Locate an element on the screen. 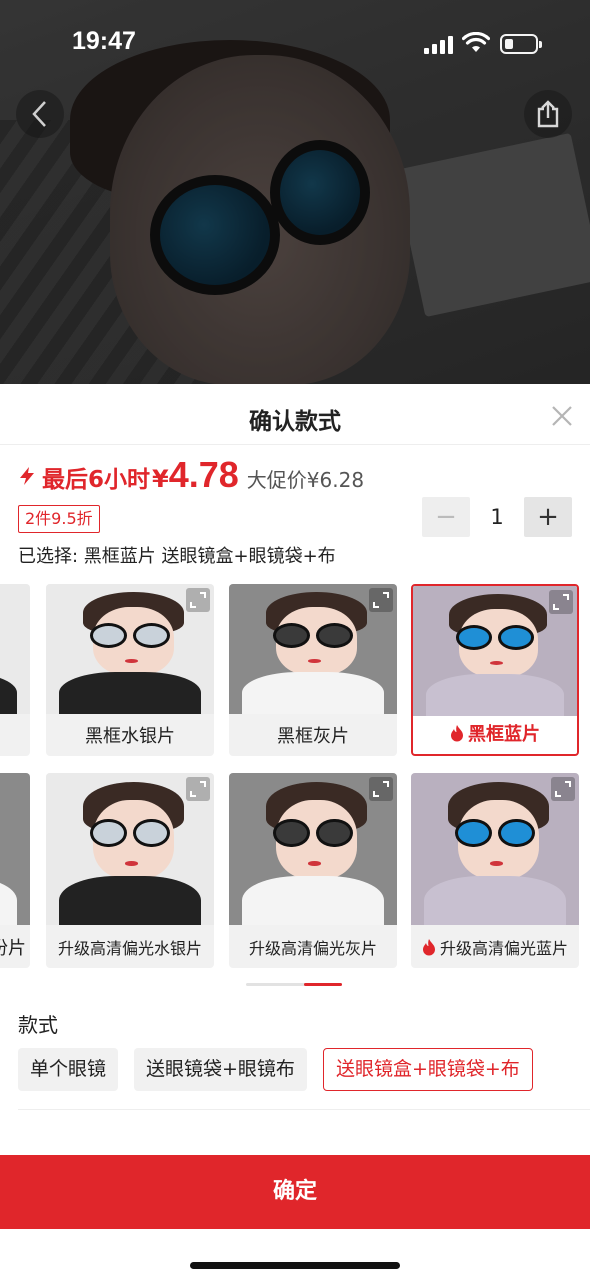 This screenshot has height=1280, width=590. flash-icon is located at coordinates (27, 476).